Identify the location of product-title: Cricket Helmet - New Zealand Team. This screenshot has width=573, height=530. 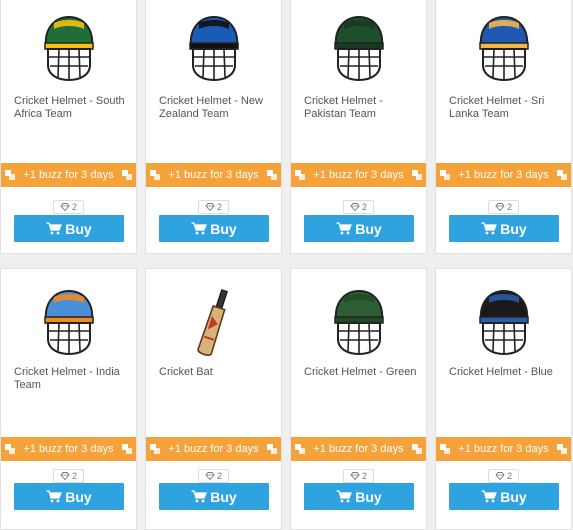
(217, 108).